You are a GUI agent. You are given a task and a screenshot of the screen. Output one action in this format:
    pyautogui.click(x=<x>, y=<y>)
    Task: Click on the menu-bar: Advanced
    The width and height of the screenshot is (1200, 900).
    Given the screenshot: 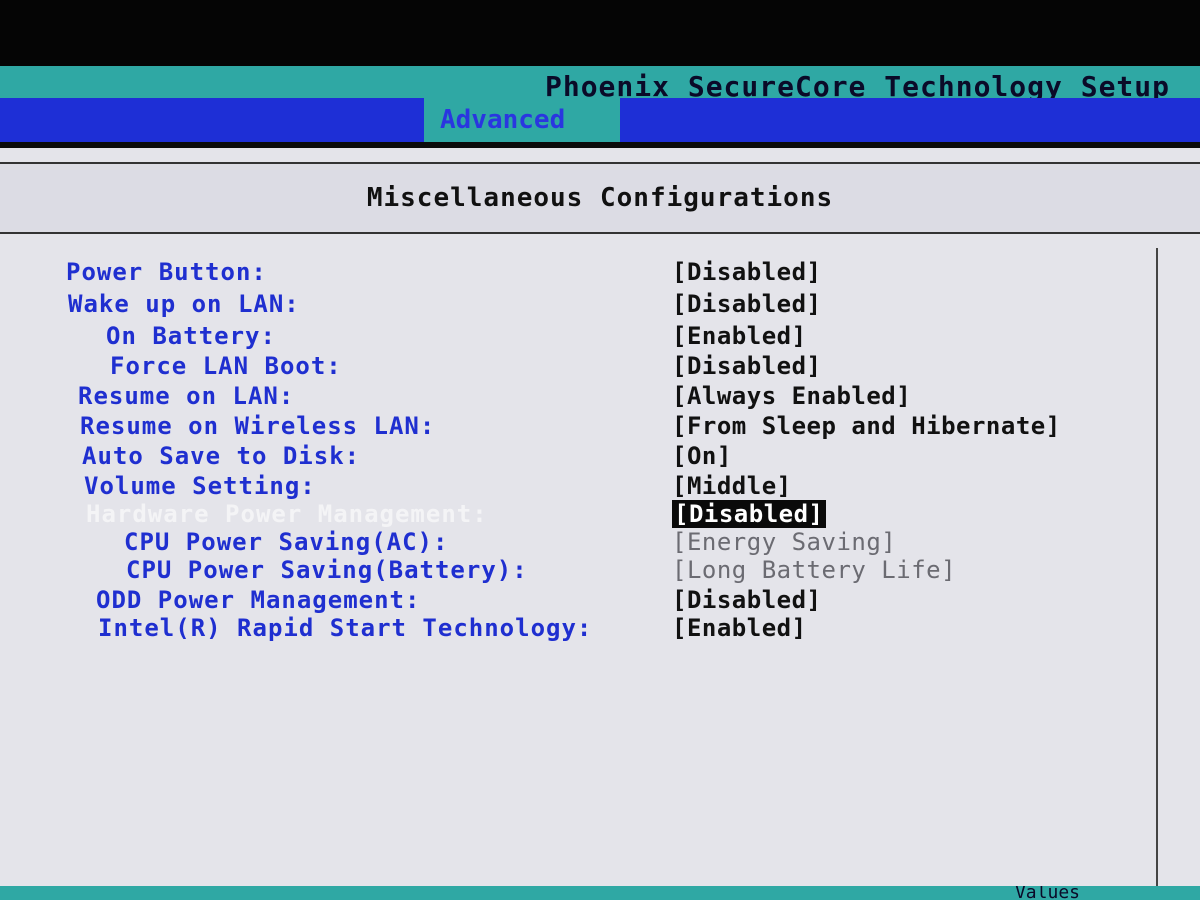 What is the action you would take?
    pyautogui.click(x=600, y=120)
    